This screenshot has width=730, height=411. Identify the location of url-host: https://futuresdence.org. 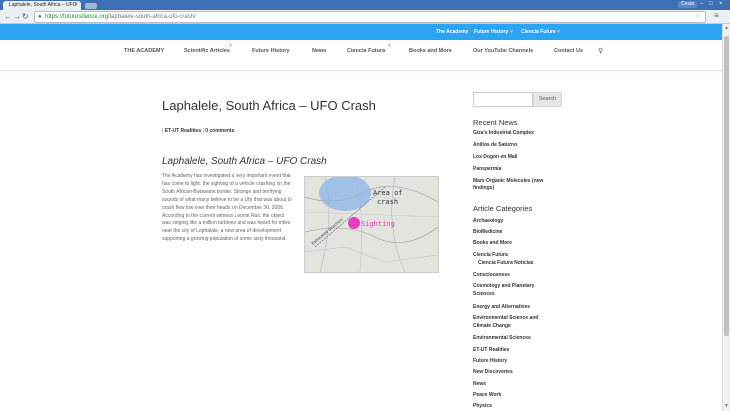
(77, 17).